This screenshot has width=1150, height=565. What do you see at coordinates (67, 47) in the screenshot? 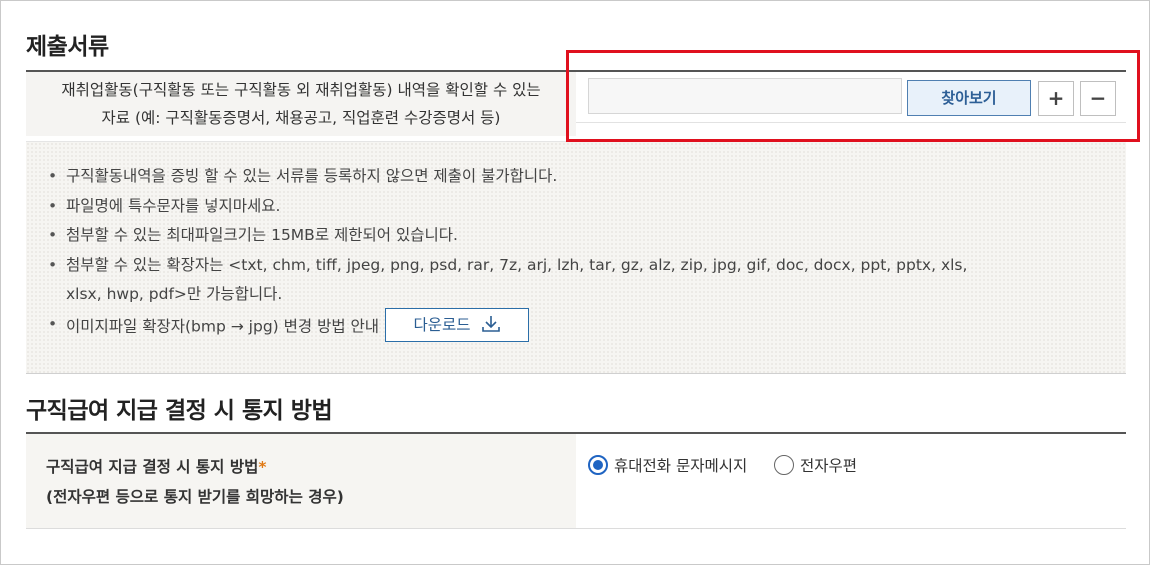
I see `section-title-documents: 제출서류` at bounding box center [67, 47].